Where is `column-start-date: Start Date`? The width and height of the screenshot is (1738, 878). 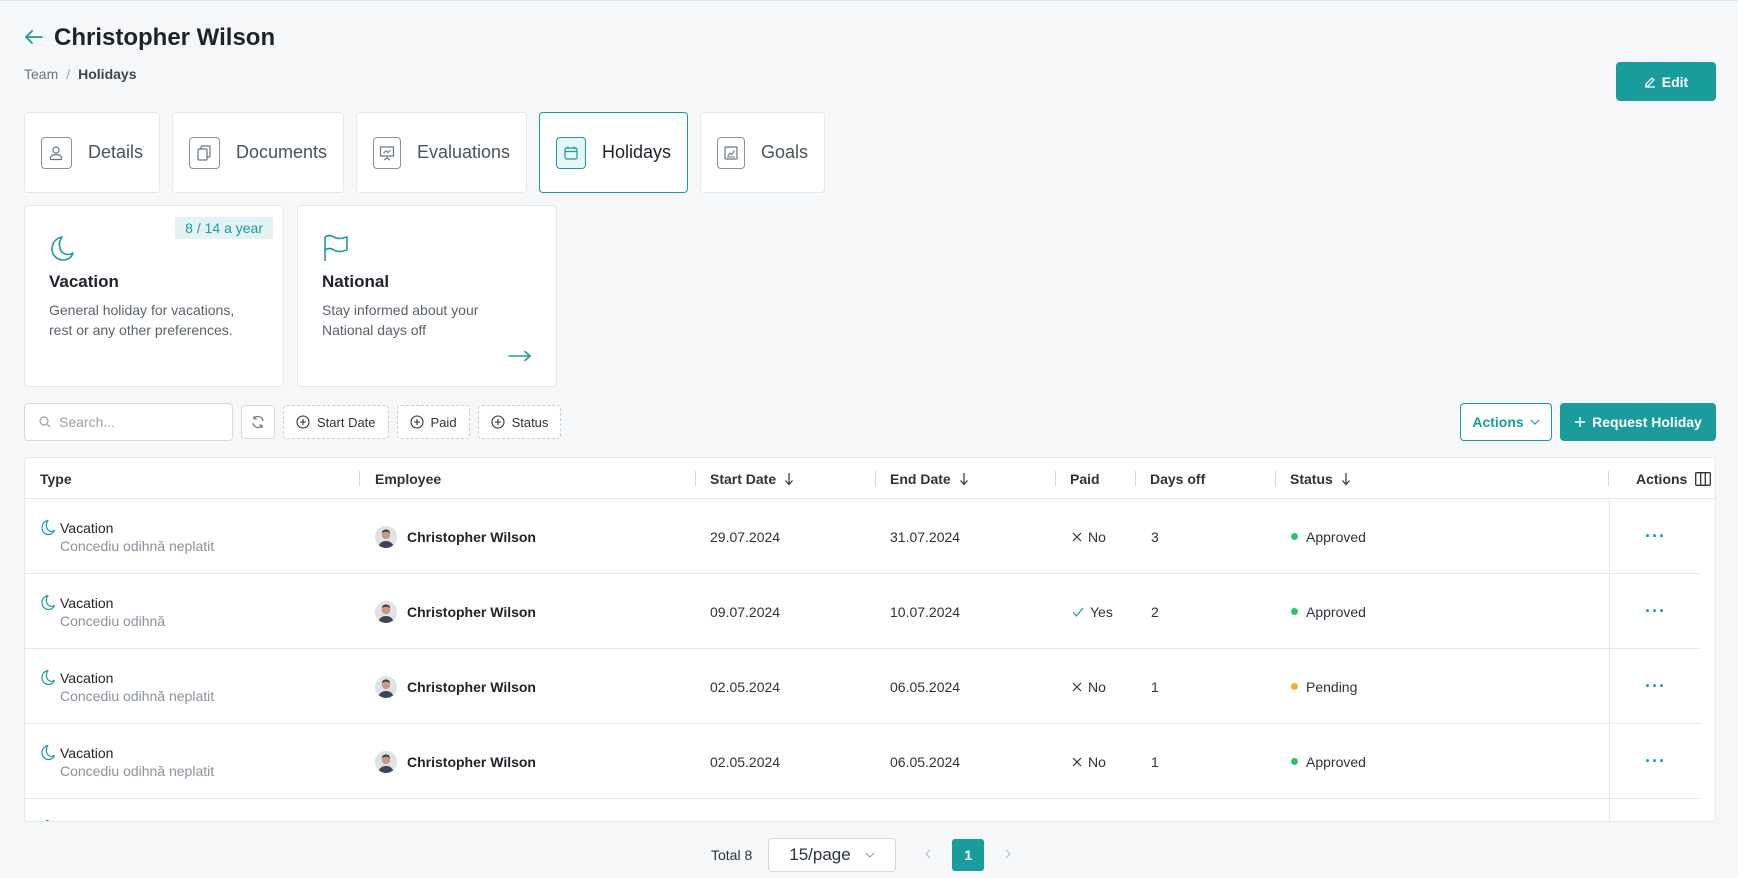 column-start-date: Start Date is located at coordinates (752, 478).